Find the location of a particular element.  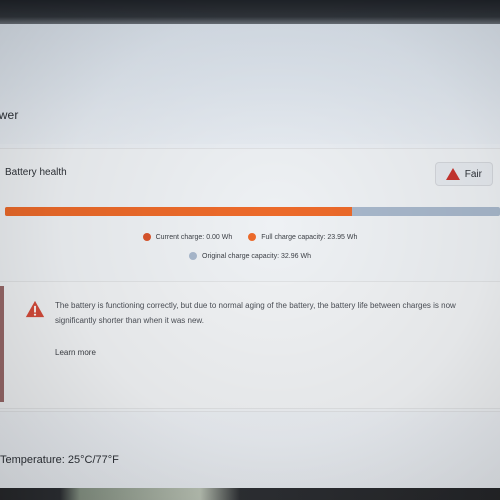

battery-status-label: Fair is located at coordinates (473, 174).